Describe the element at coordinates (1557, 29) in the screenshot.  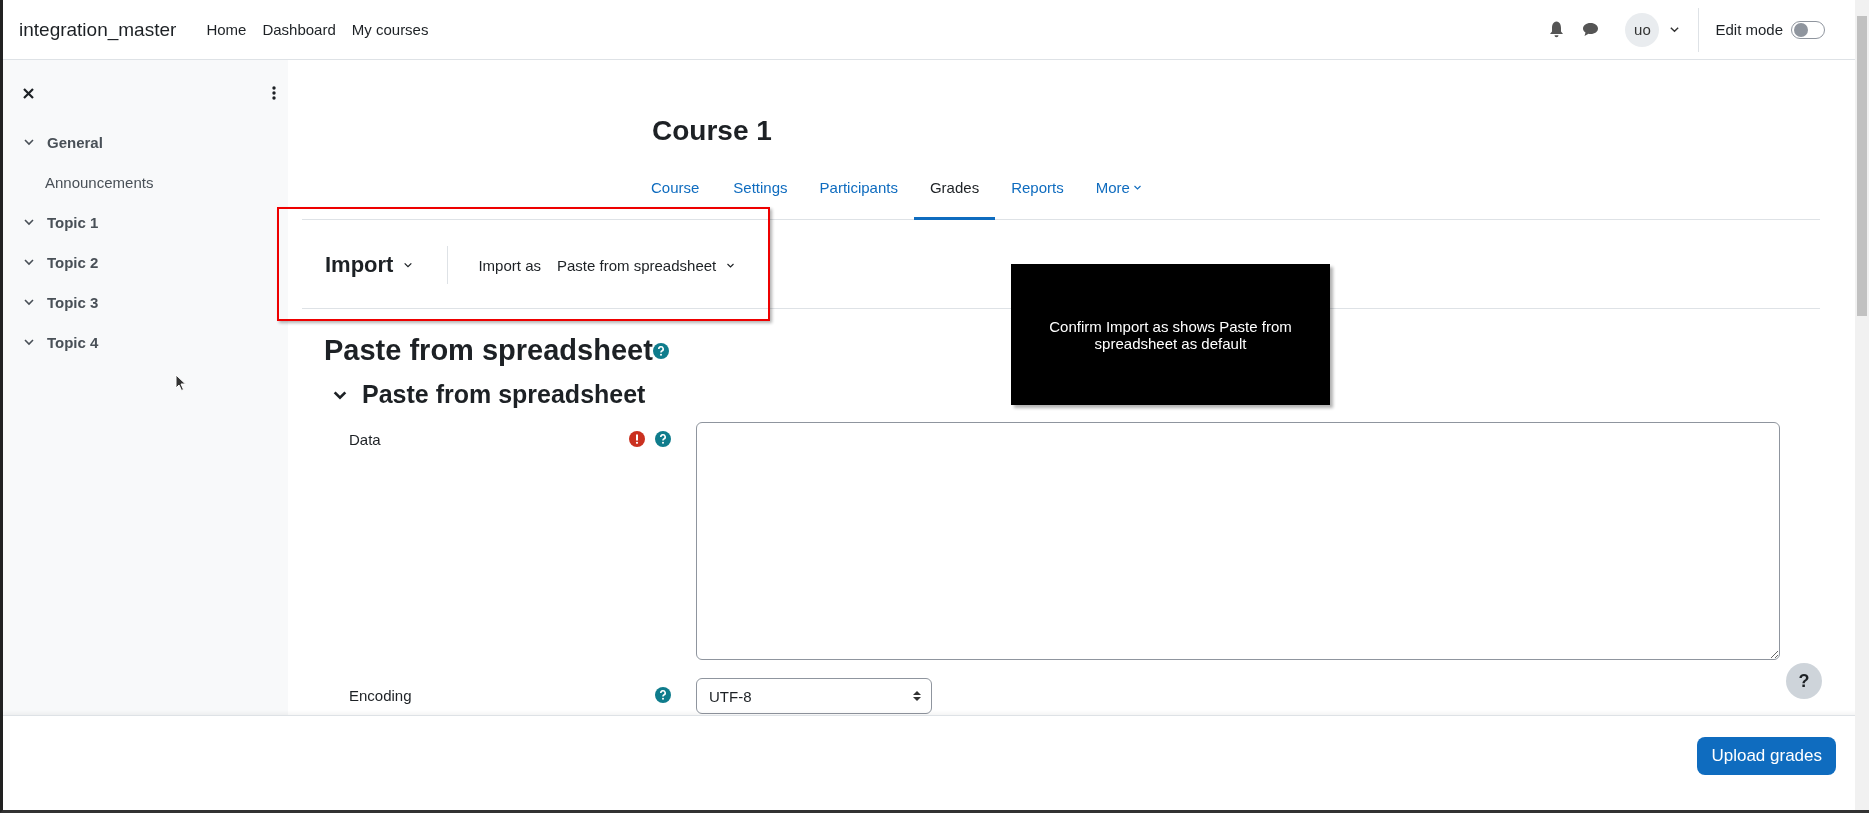
I see `bell-icon` at that location.